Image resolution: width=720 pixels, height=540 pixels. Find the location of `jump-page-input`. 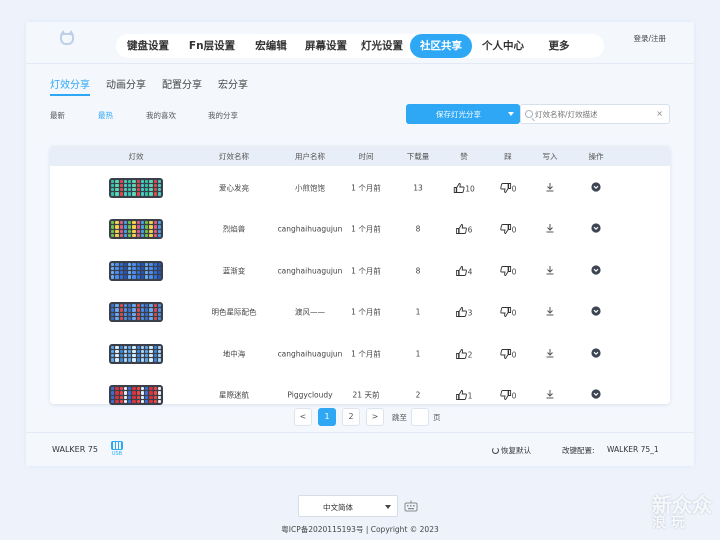

jump-page-input is located at coordinates (420, 417).